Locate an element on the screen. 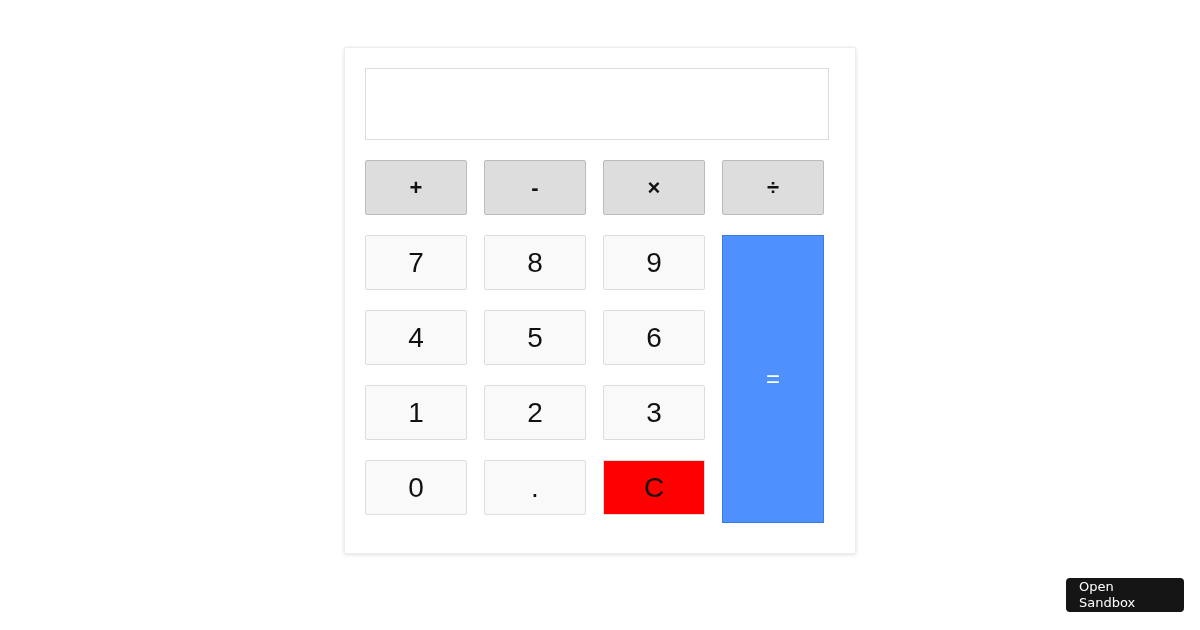 The height and width of the screenshot is (630, 1200). clear-button: C is located at coordinates (654, 487).